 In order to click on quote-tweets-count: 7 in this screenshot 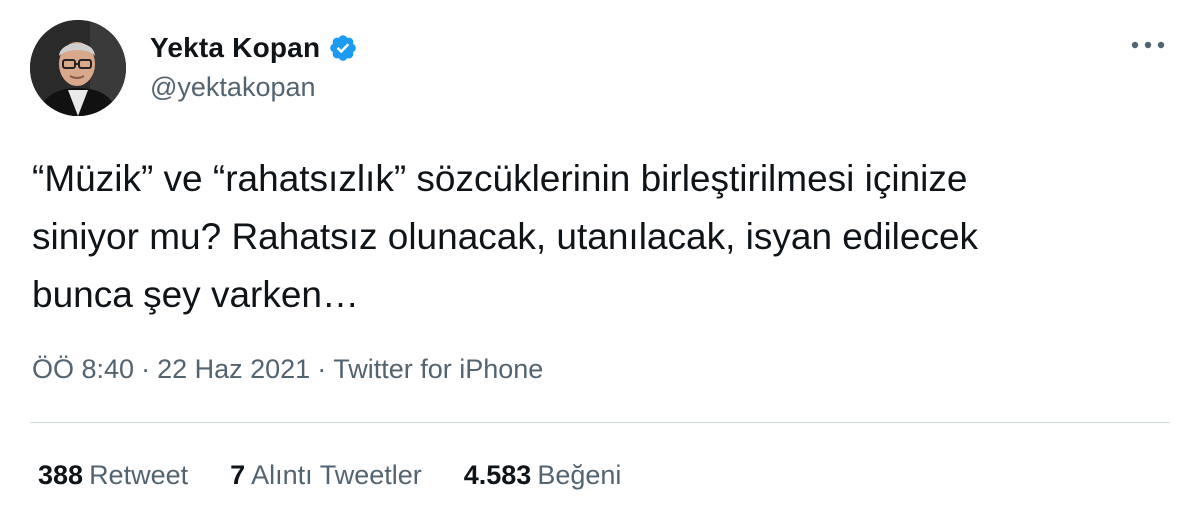, I will do `click(238, 475)`.